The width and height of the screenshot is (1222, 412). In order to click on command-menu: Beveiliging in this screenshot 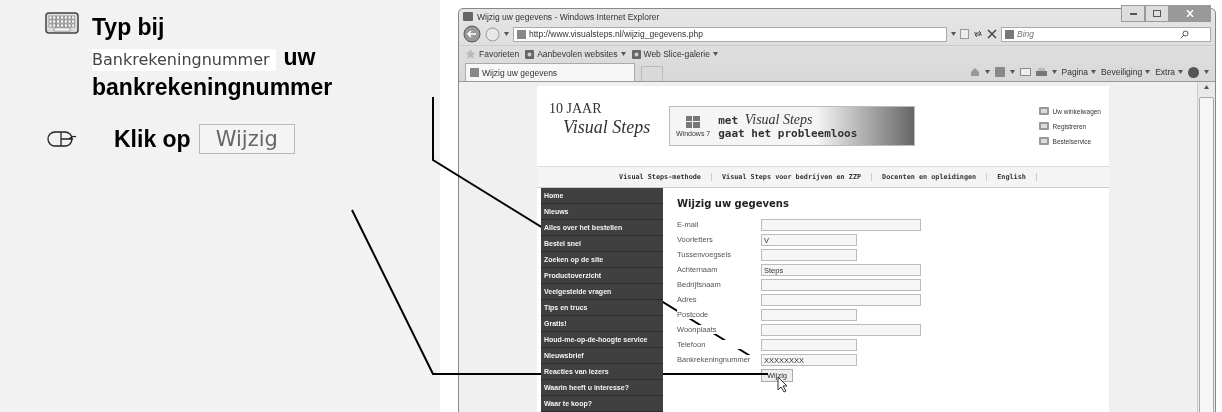, I will do `click(1126, 72)`.